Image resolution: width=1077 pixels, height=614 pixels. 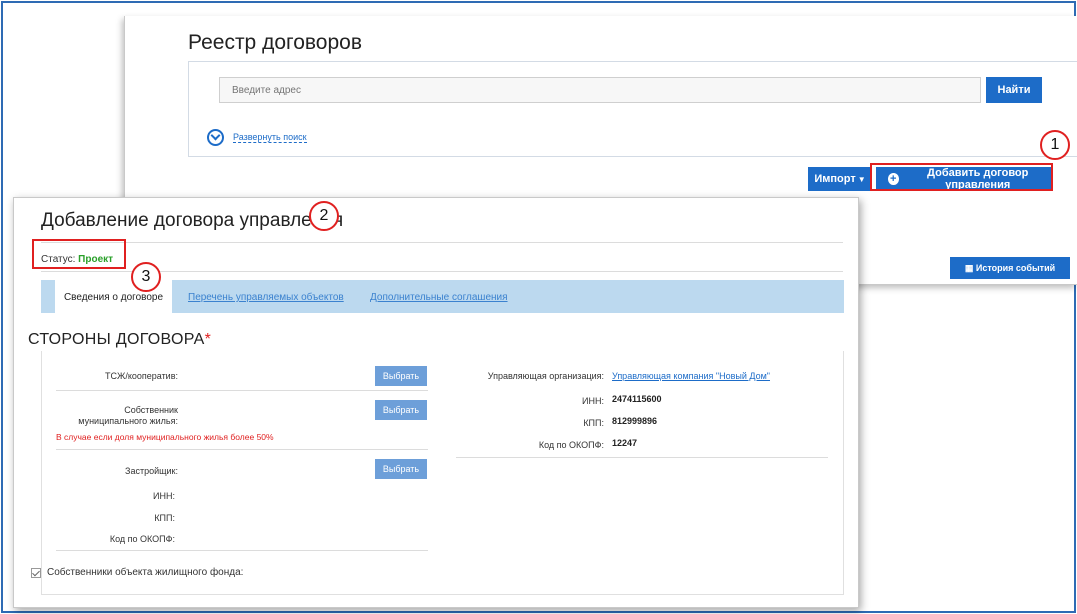 What do you see at coordinates (324, 216) in the screenshot?
I see `annotation-badge-2: 2` at bounding box center [324, 216].